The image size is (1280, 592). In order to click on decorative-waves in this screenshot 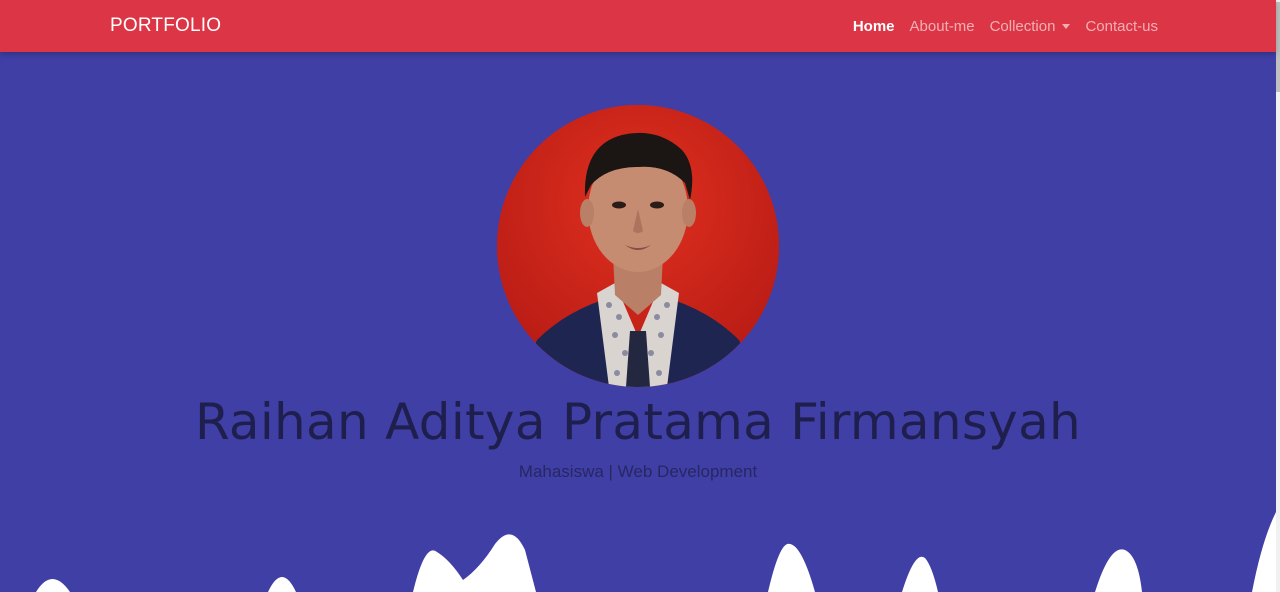, I will do `click(638, 552)`.